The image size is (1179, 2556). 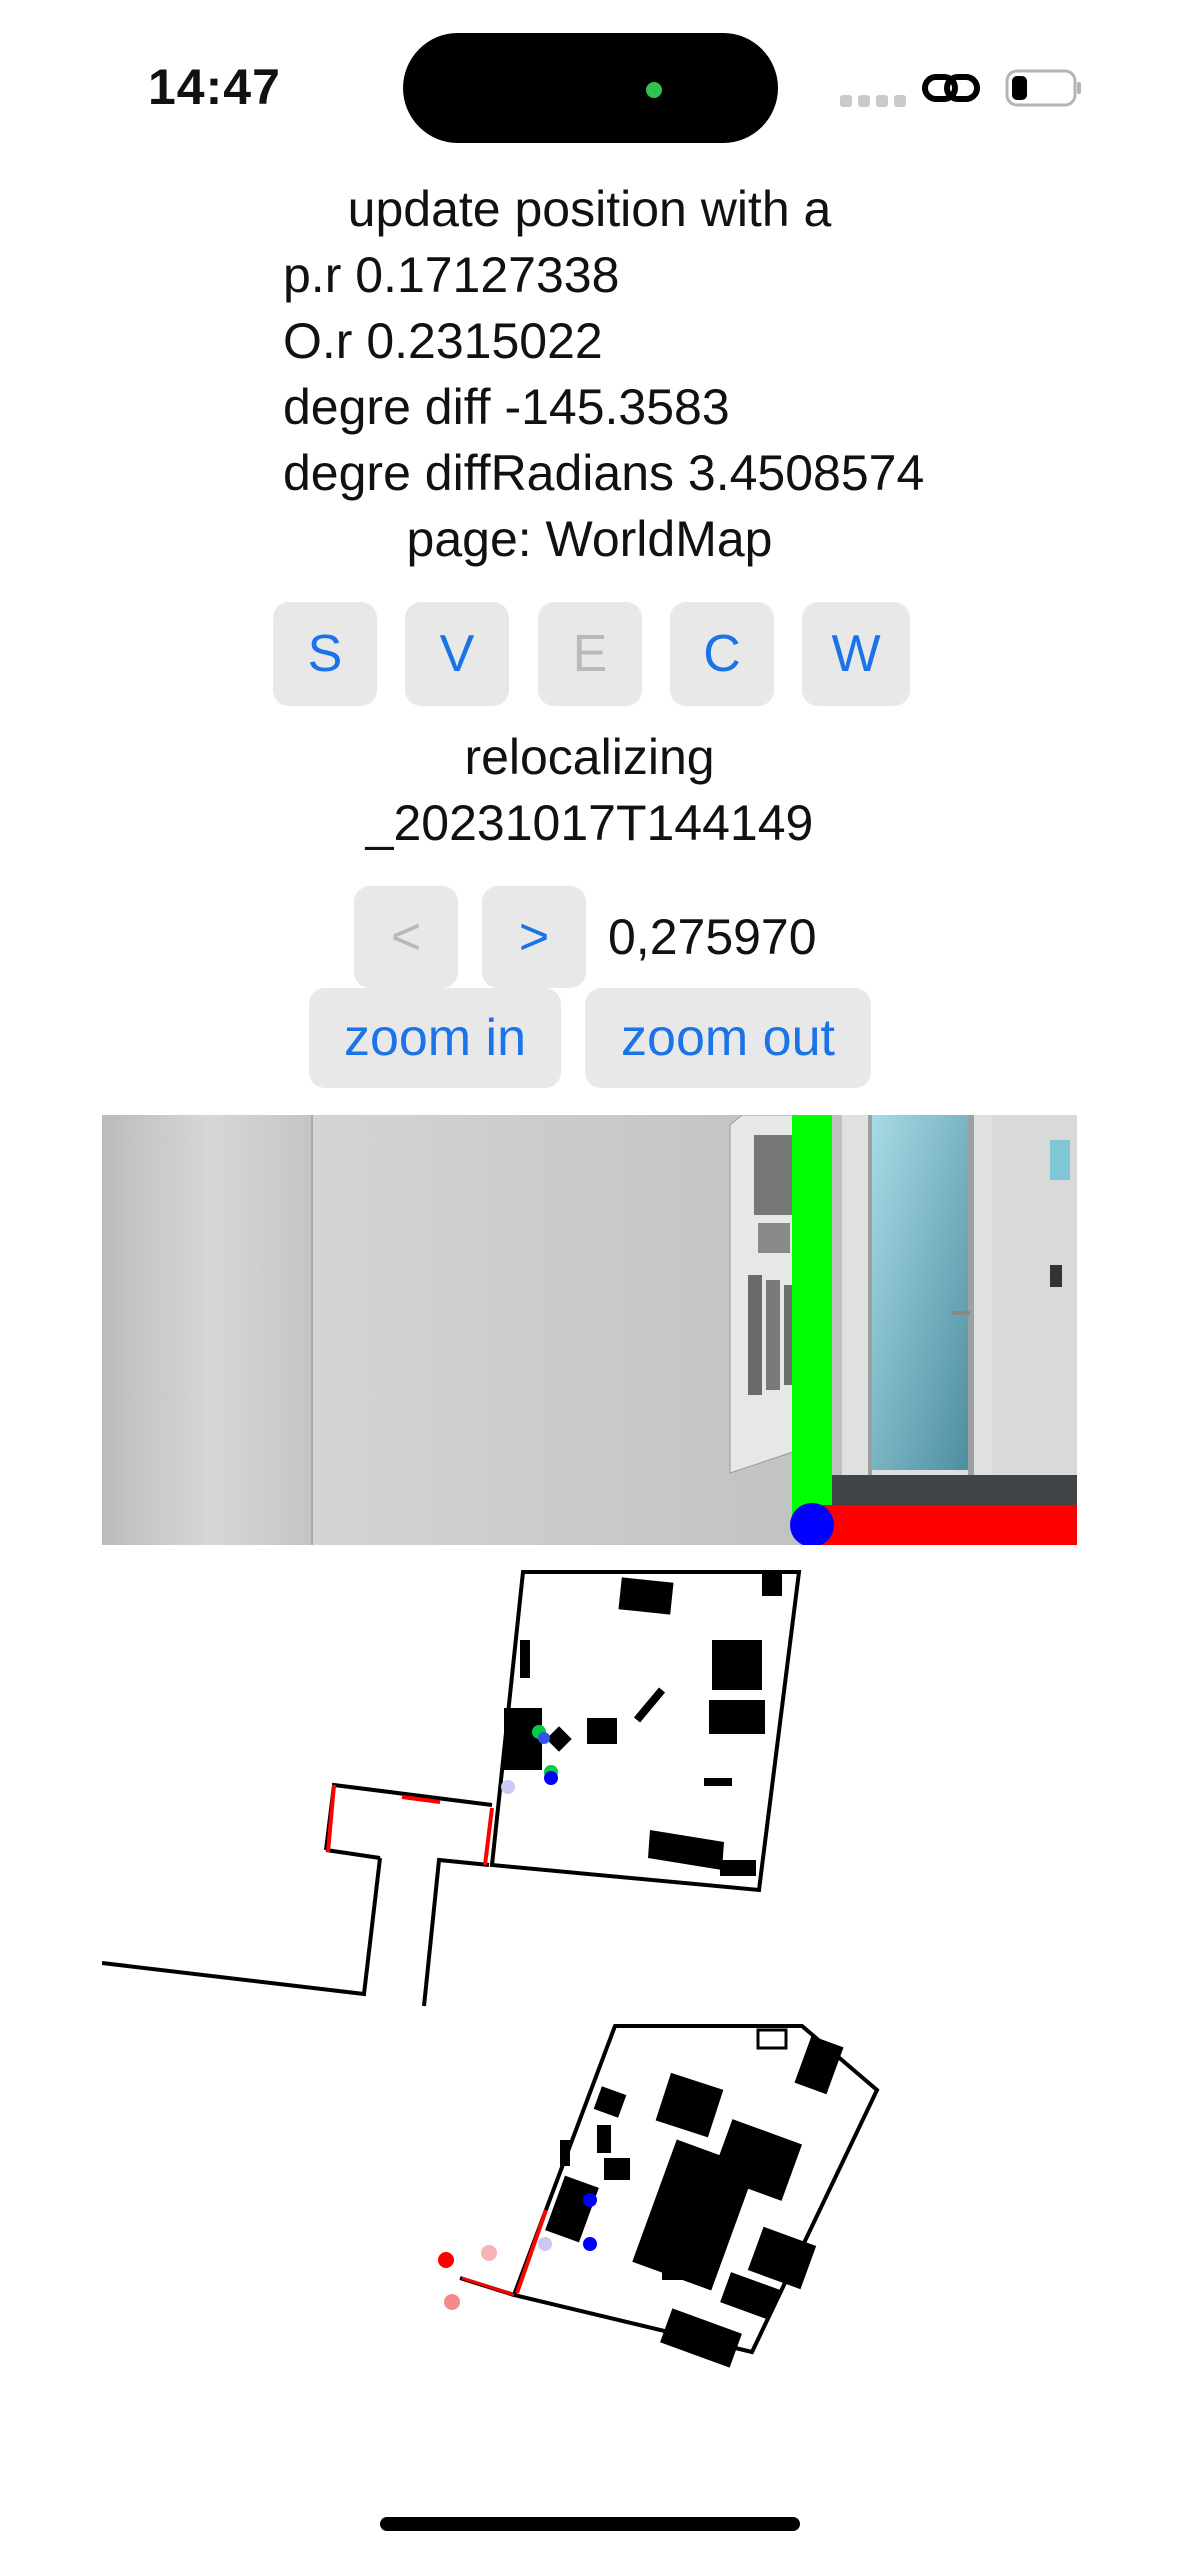 What do you see at coordinates (457, 654) in the screenshot?
I see `mode-button-v: V` at bounding box center [457, 654].